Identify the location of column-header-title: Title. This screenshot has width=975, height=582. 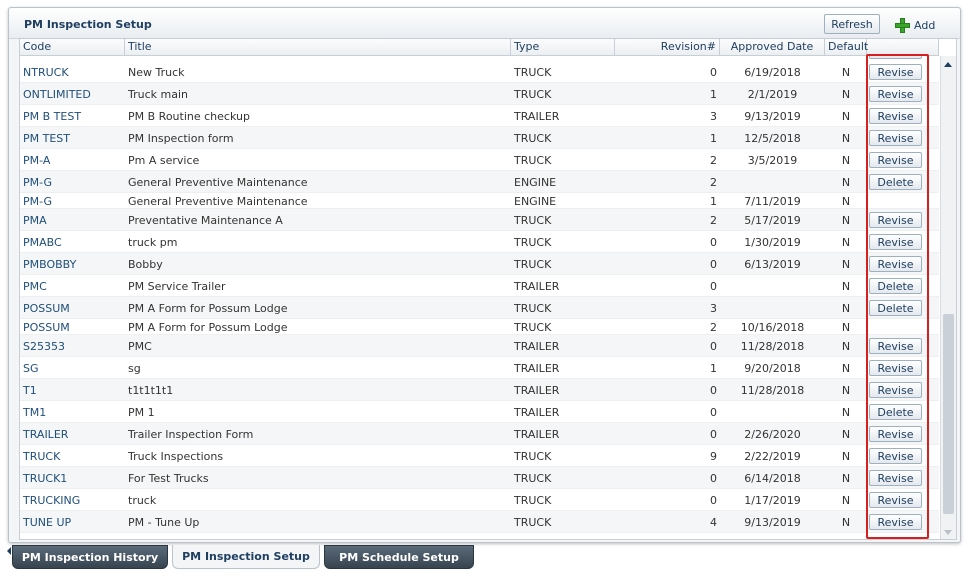
(318, 47).